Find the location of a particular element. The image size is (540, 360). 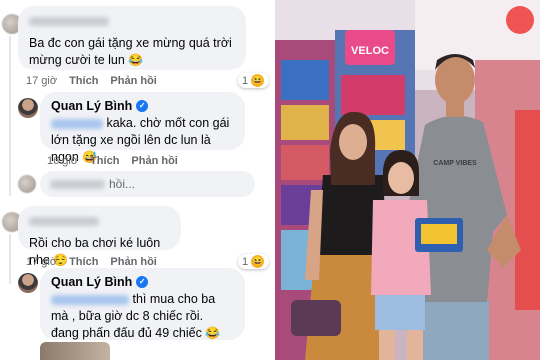

store-sign-text: VELOC is located at coordinates (370, 51).